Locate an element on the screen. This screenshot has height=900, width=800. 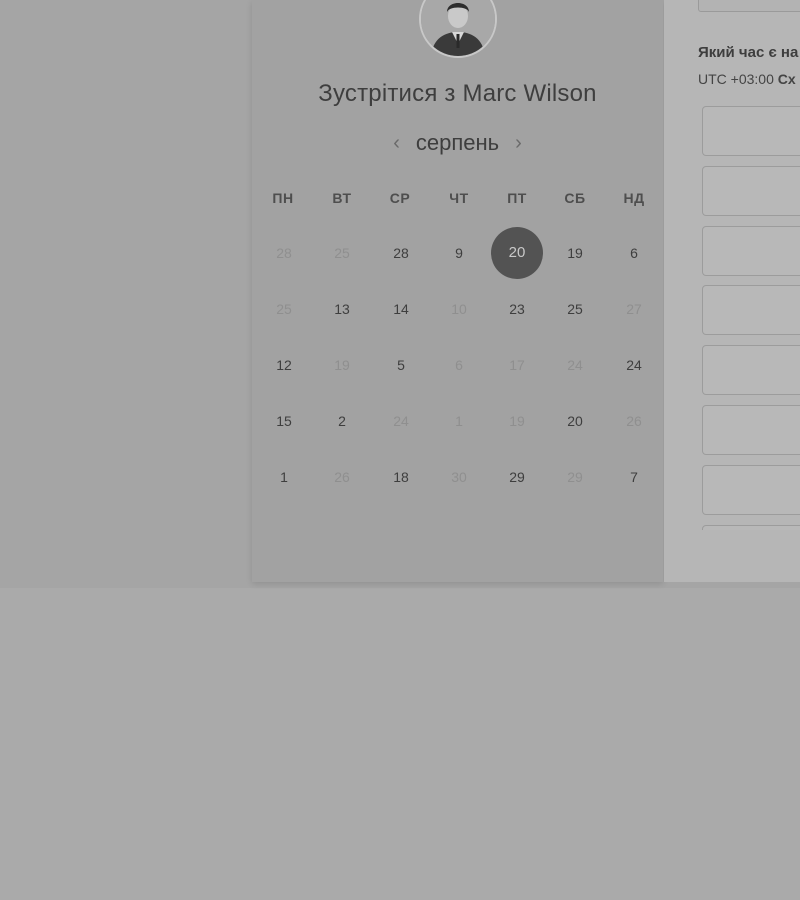
calendar-day: 10 is located at coordinates (459, 309).